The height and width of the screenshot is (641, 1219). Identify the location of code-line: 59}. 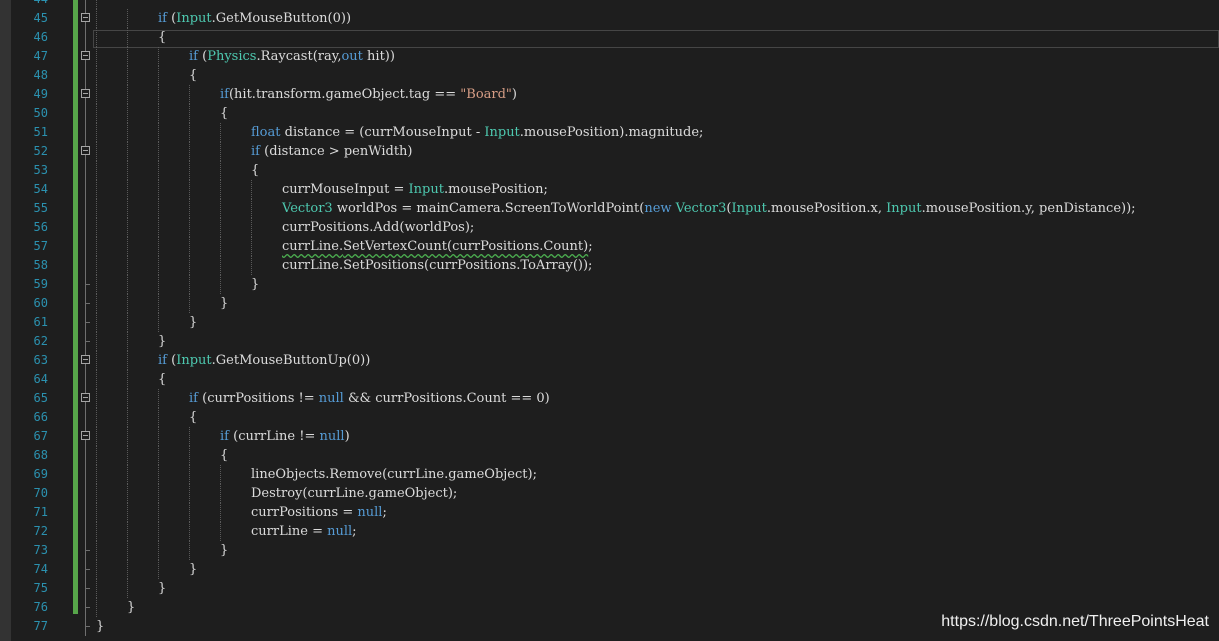
(609, 284).